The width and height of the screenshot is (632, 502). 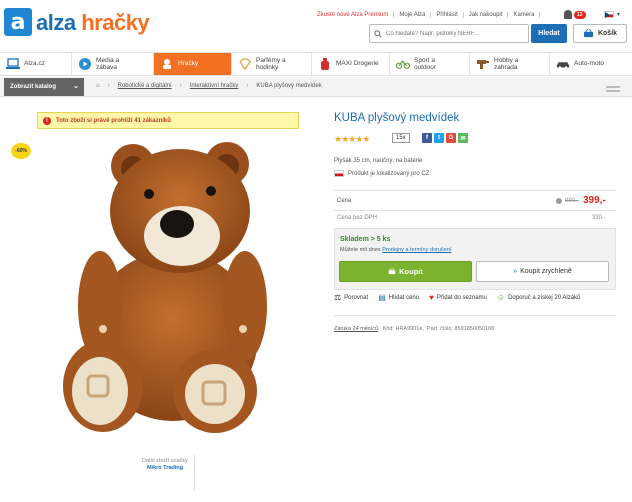 I want to click on category-drogerie: MAXI Drogerie, so click(x=351, y=64).